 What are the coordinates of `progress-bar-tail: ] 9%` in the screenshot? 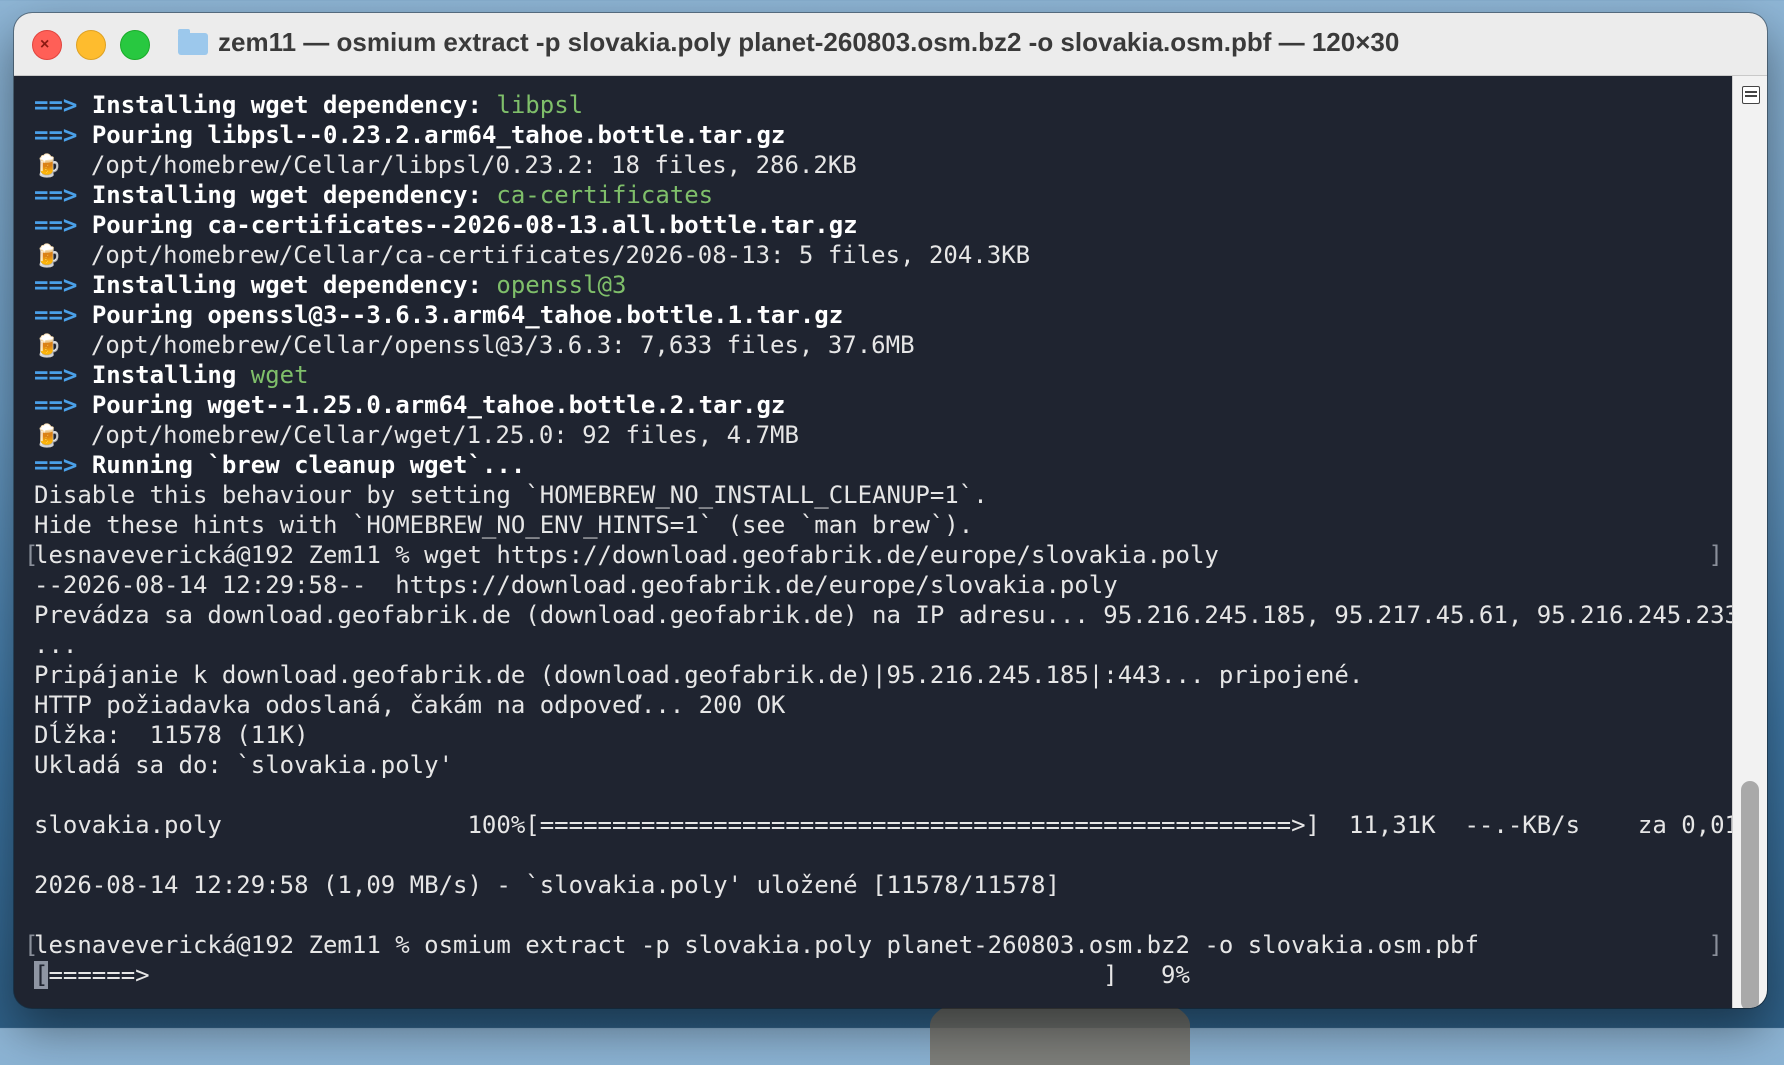 It's located at (669, 975).